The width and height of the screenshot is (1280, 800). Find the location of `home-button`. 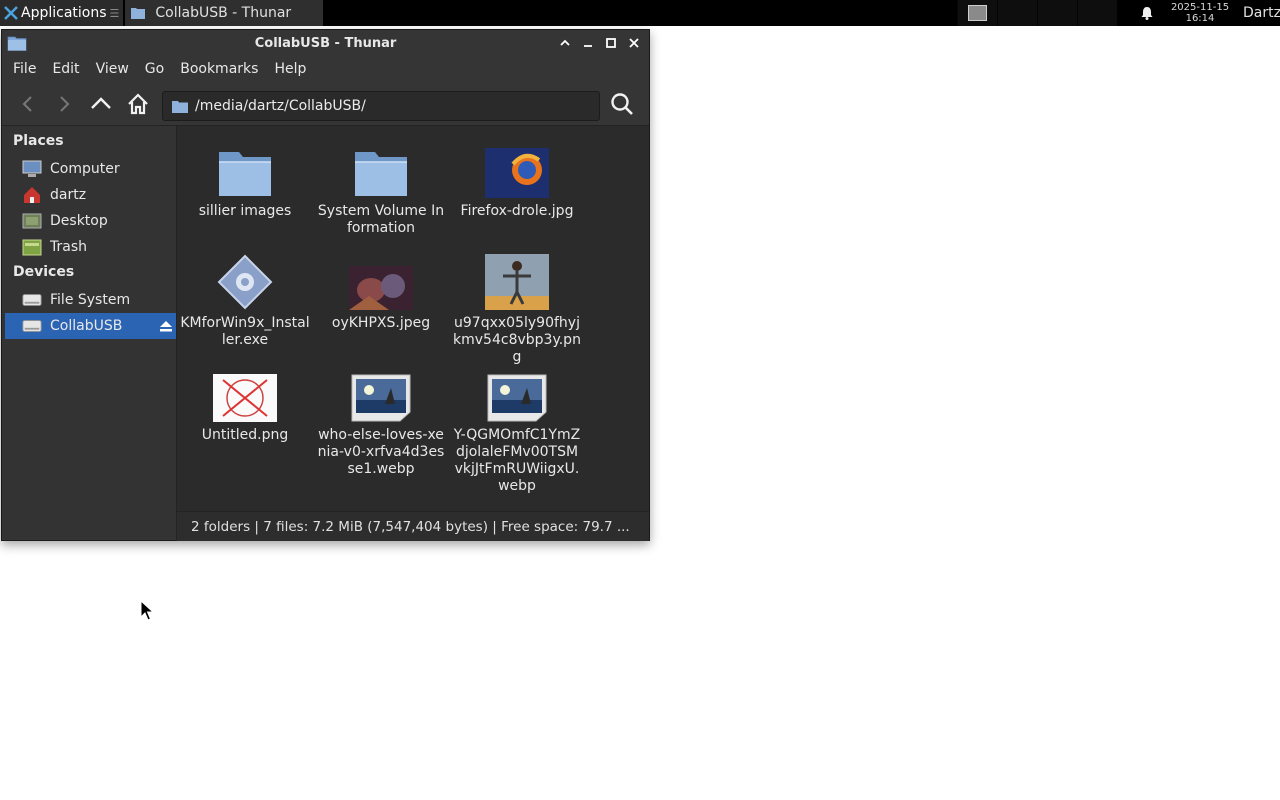

home-button is located at coordinates (138, 104).